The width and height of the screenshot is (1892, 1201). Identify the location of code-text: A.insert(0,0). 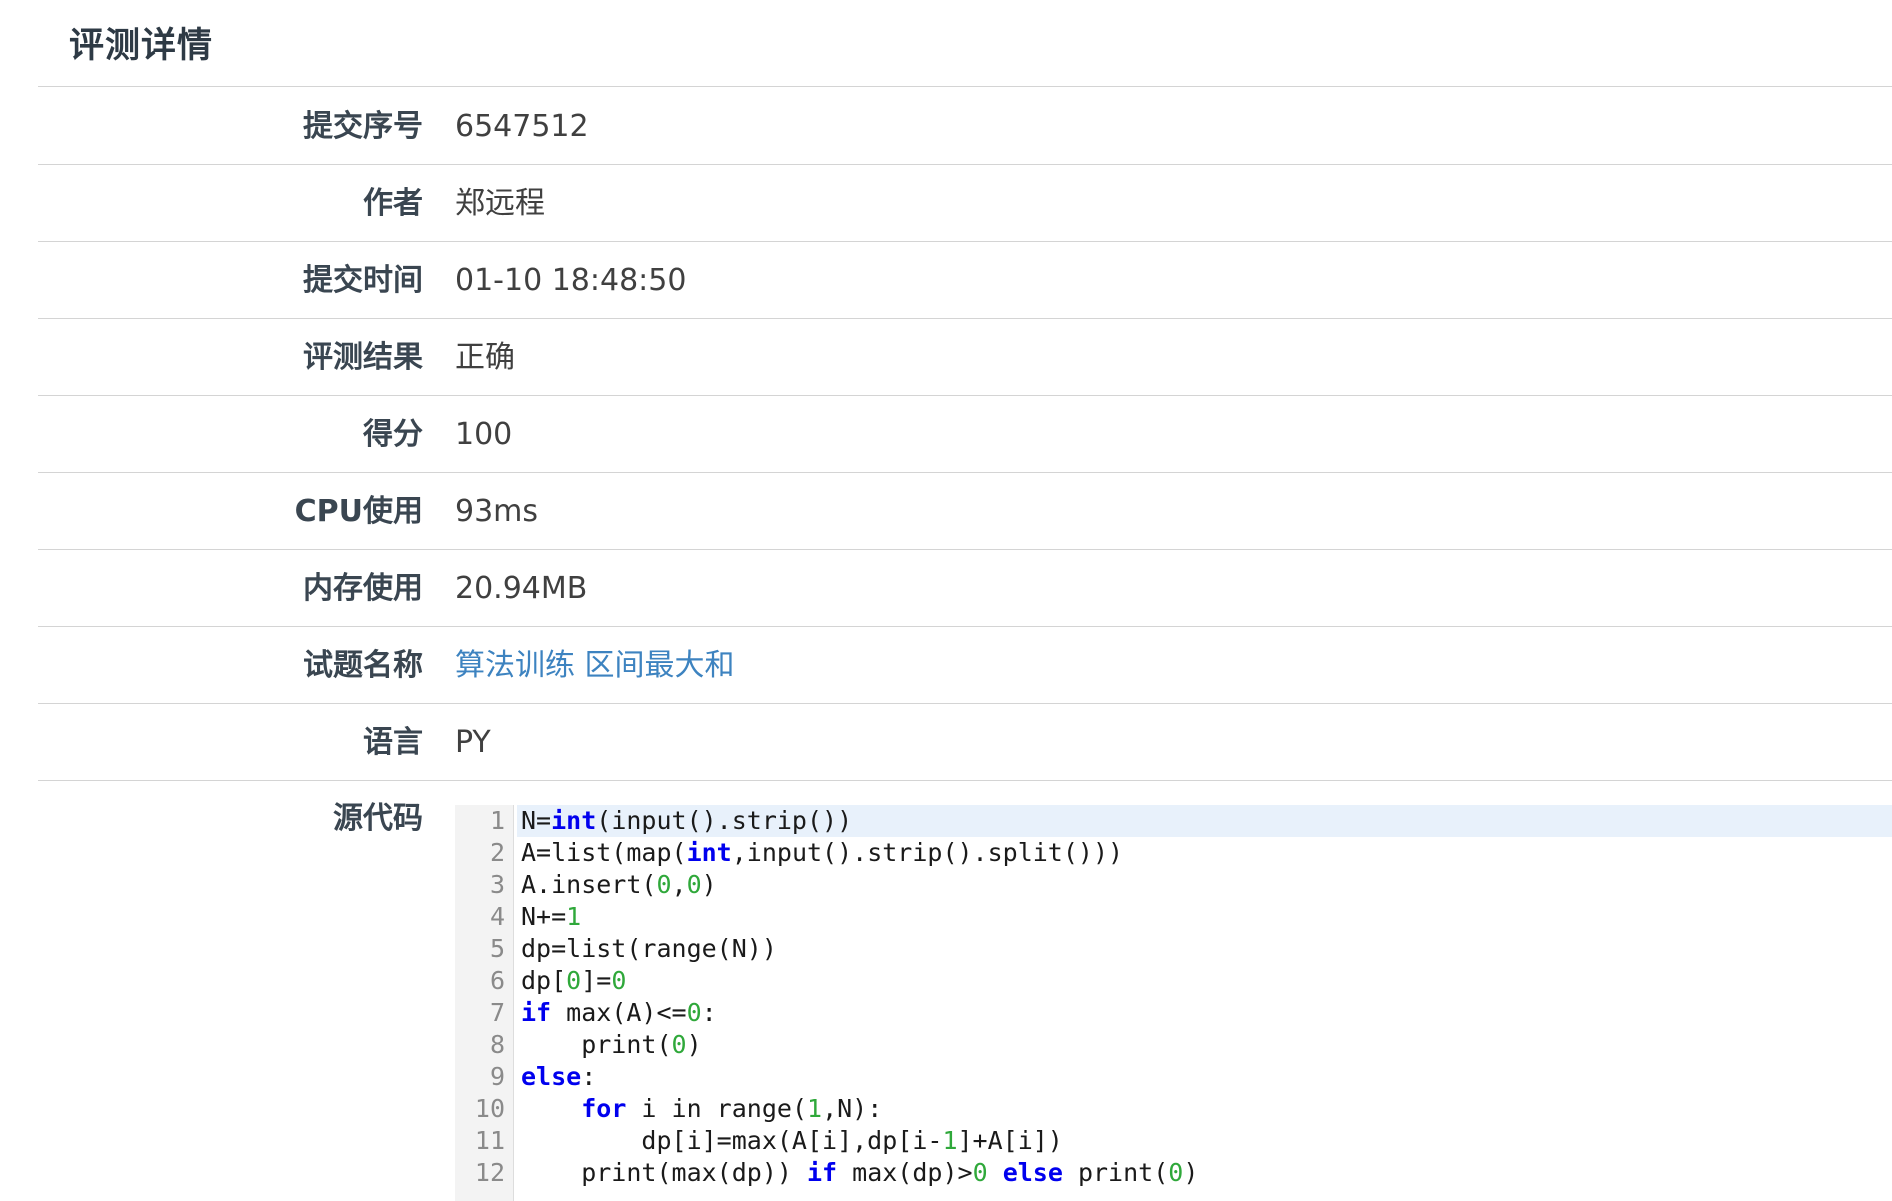
(1204, 885).